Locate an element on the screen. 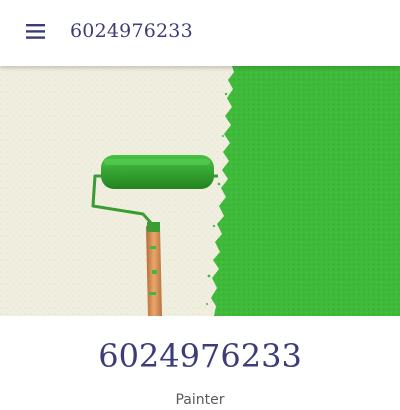 The image size is (400, 410). business-category: Painter is located at coordinates (200, 400).